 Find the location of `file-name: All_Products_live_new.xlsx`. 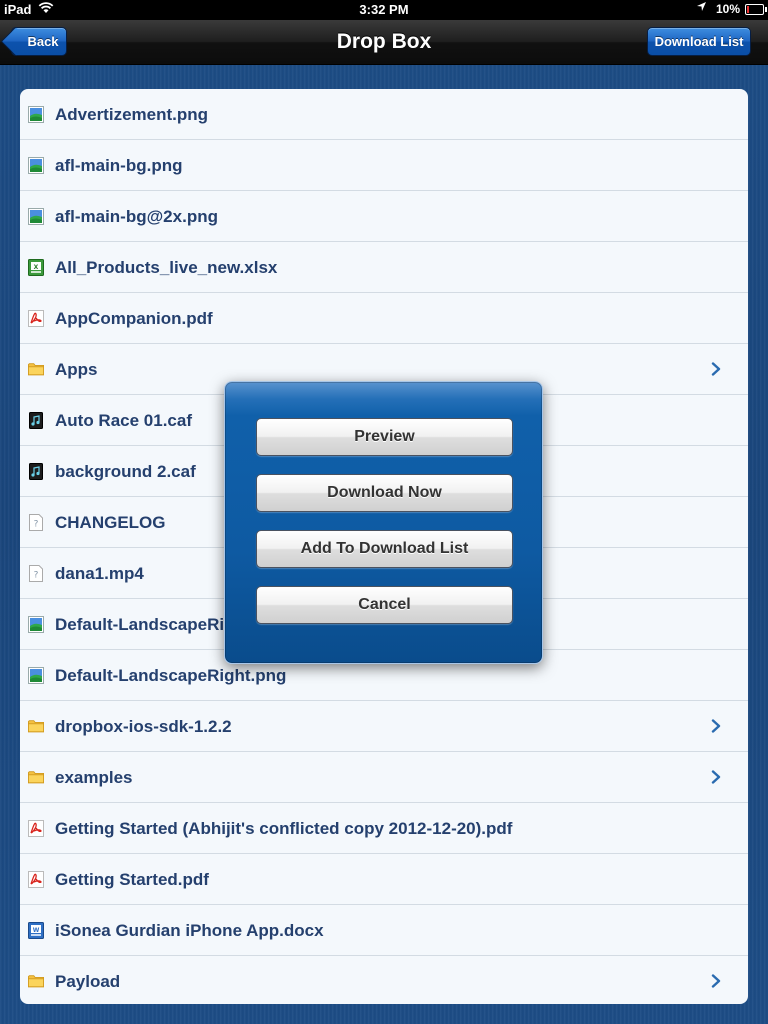

file-name: All_Products_live_new.xlsx is located at coordinates (166, 267).